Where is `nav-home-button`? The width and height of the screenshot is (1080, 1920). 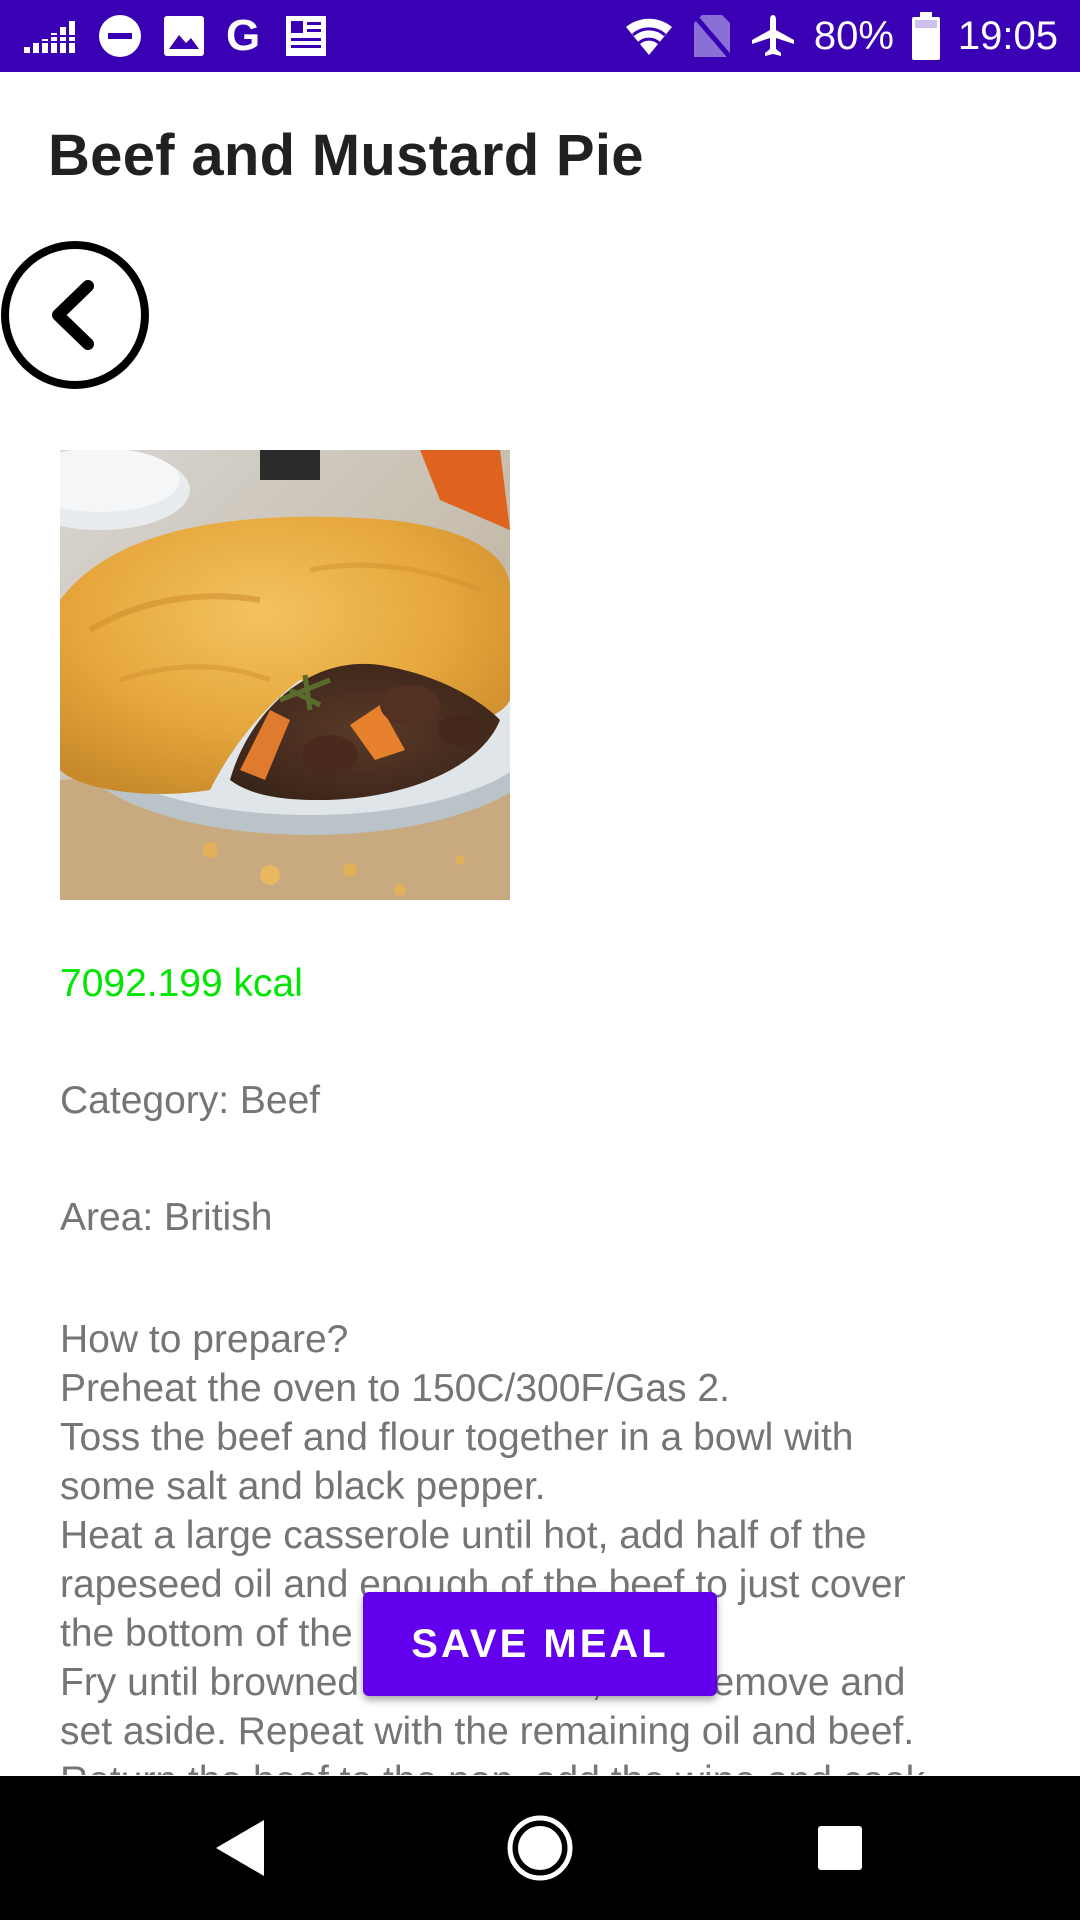
nav-home-button is located at coordinates (540, 1848).